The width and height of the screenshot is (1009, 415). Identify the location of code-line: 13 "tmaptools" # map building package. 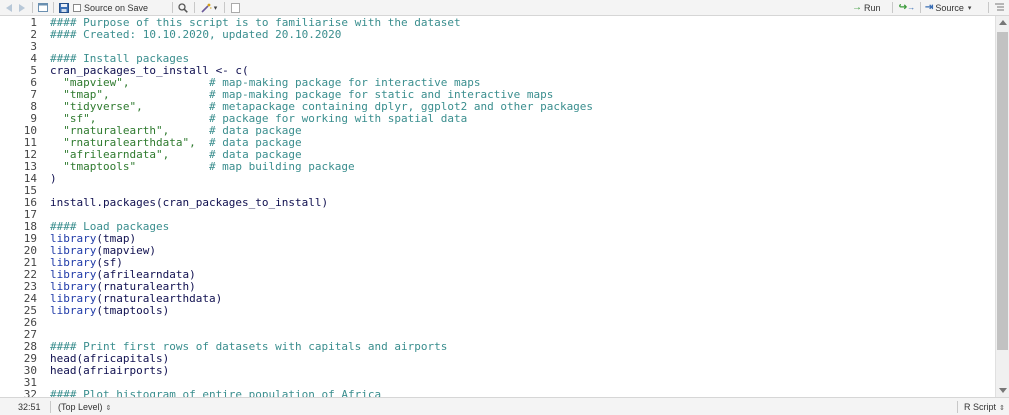
(497, 167).